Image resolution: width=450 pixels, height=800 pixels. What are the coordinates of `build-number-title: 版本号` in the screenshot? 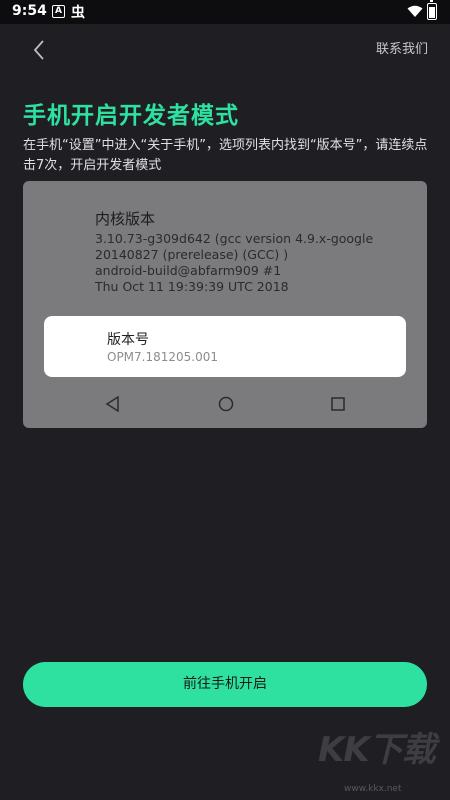 It's located at (128, 340).